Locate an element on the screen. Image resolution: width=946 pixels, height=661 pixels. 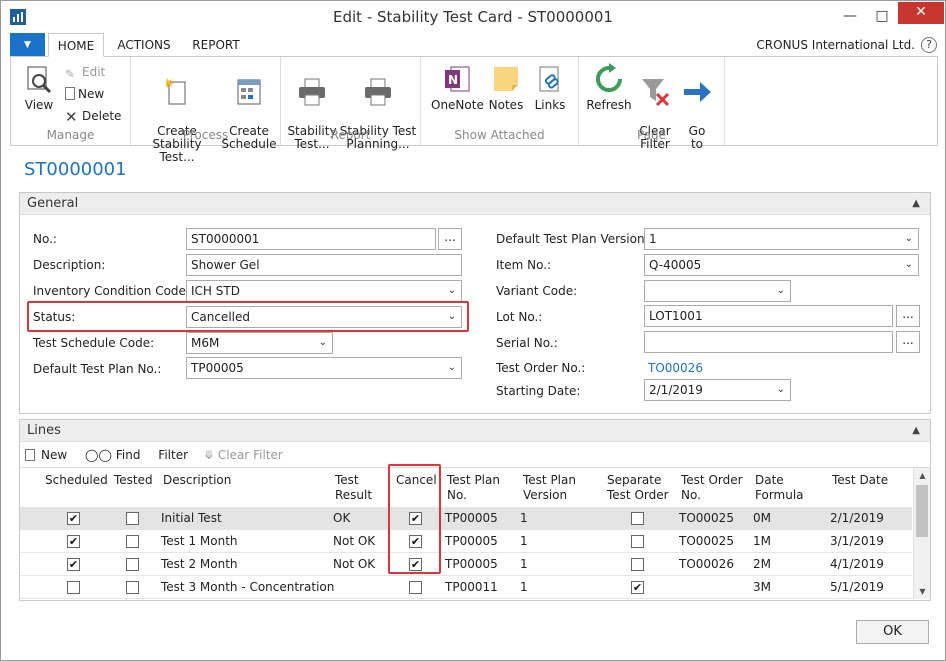
ok-button: OK is located at coordinates (892, 632).